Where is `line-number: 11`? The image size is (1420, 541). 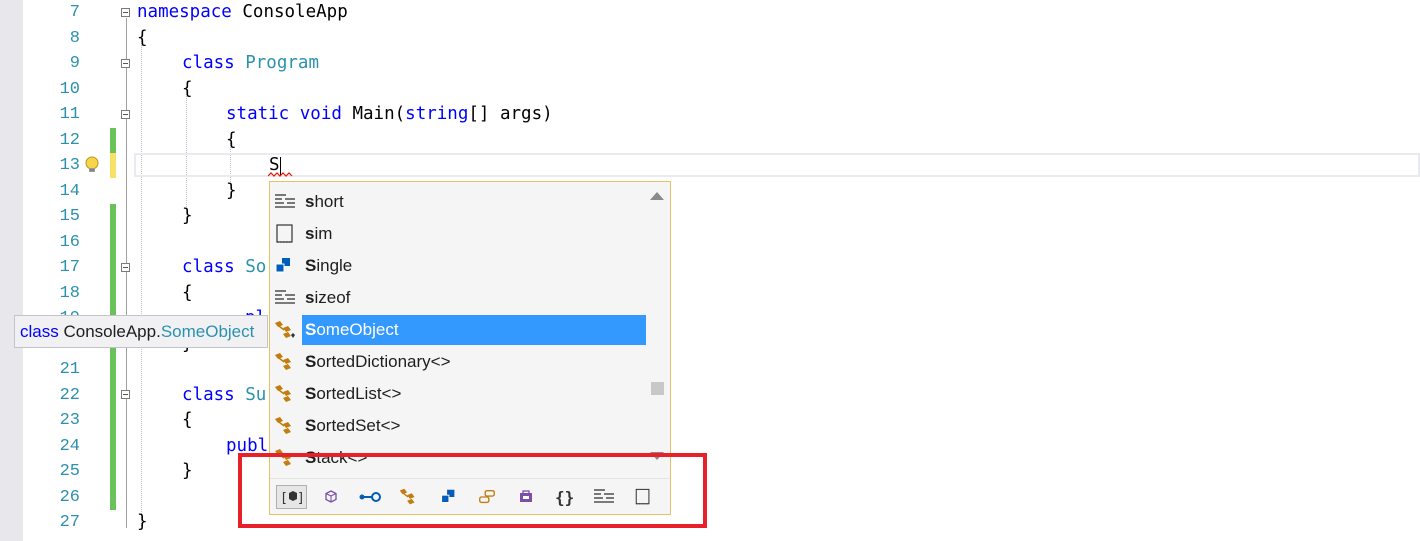
line-number: 11 is located at coordinates (69, 114).